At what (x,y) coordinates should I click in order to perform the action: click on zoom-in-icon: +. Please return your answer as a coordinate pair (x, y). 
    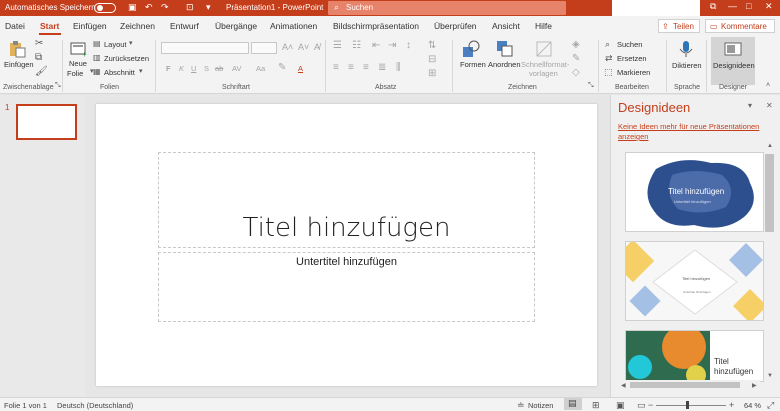
    Looking at the image, I should click on (731, 405).